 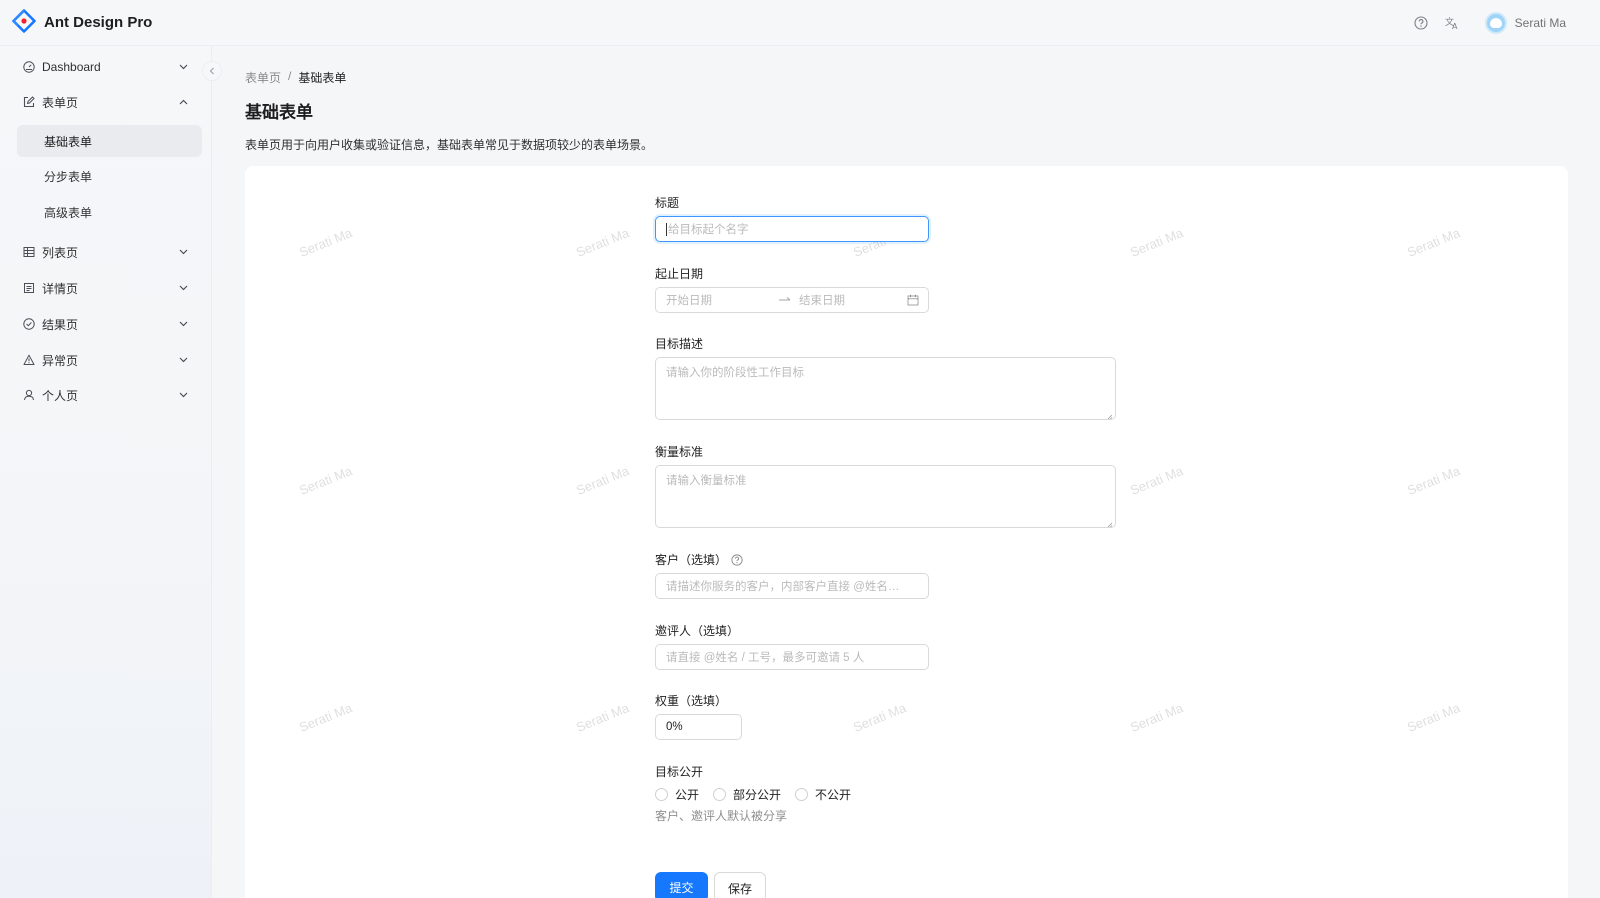 I want to click on translation-icon: 文A, so click(x=1453, y=23).